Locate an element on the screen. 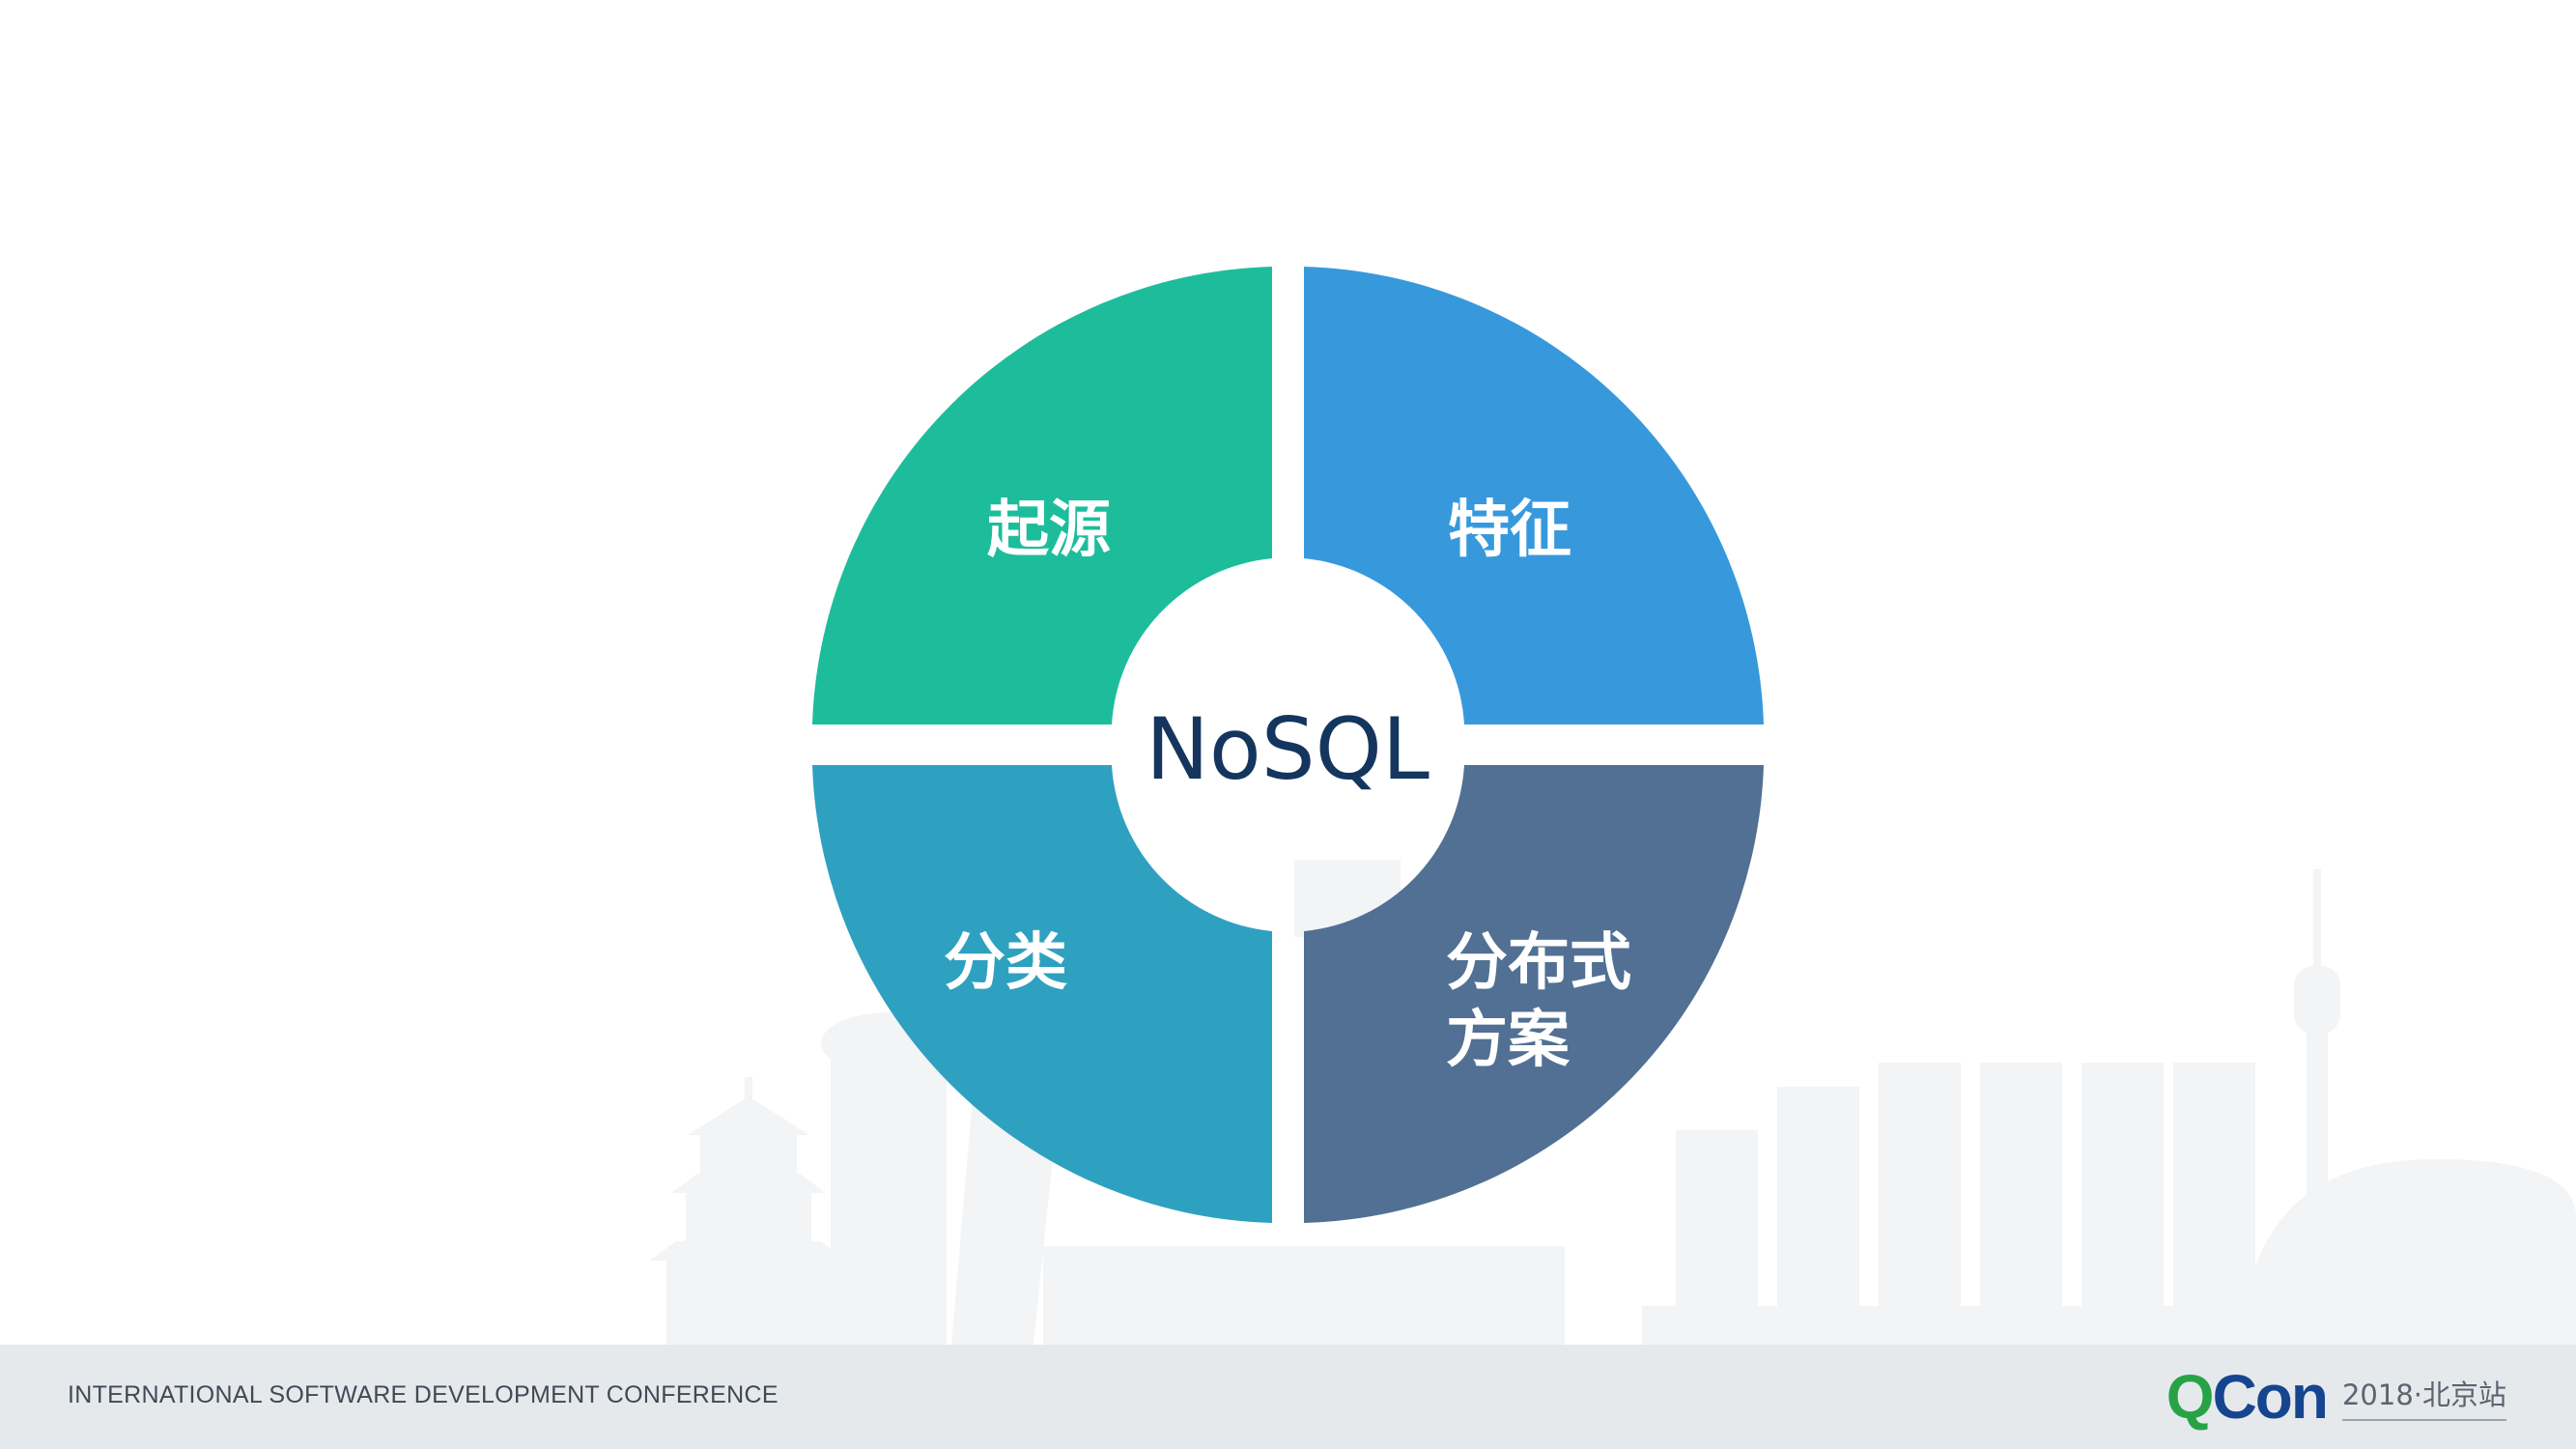 Image resolution: width=2576 pixels, height=1449 pixels. quadrant-label-bottom-right-line1: 分布式 is located at coordinates (1538, 963).